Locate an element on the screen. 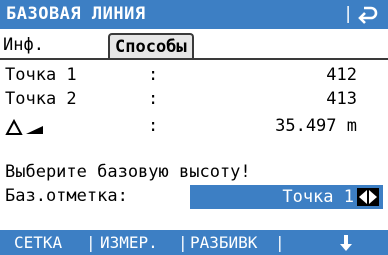 This screenshot has width=388, height=255. row-value: 412 is located at coordinates (341, 75).